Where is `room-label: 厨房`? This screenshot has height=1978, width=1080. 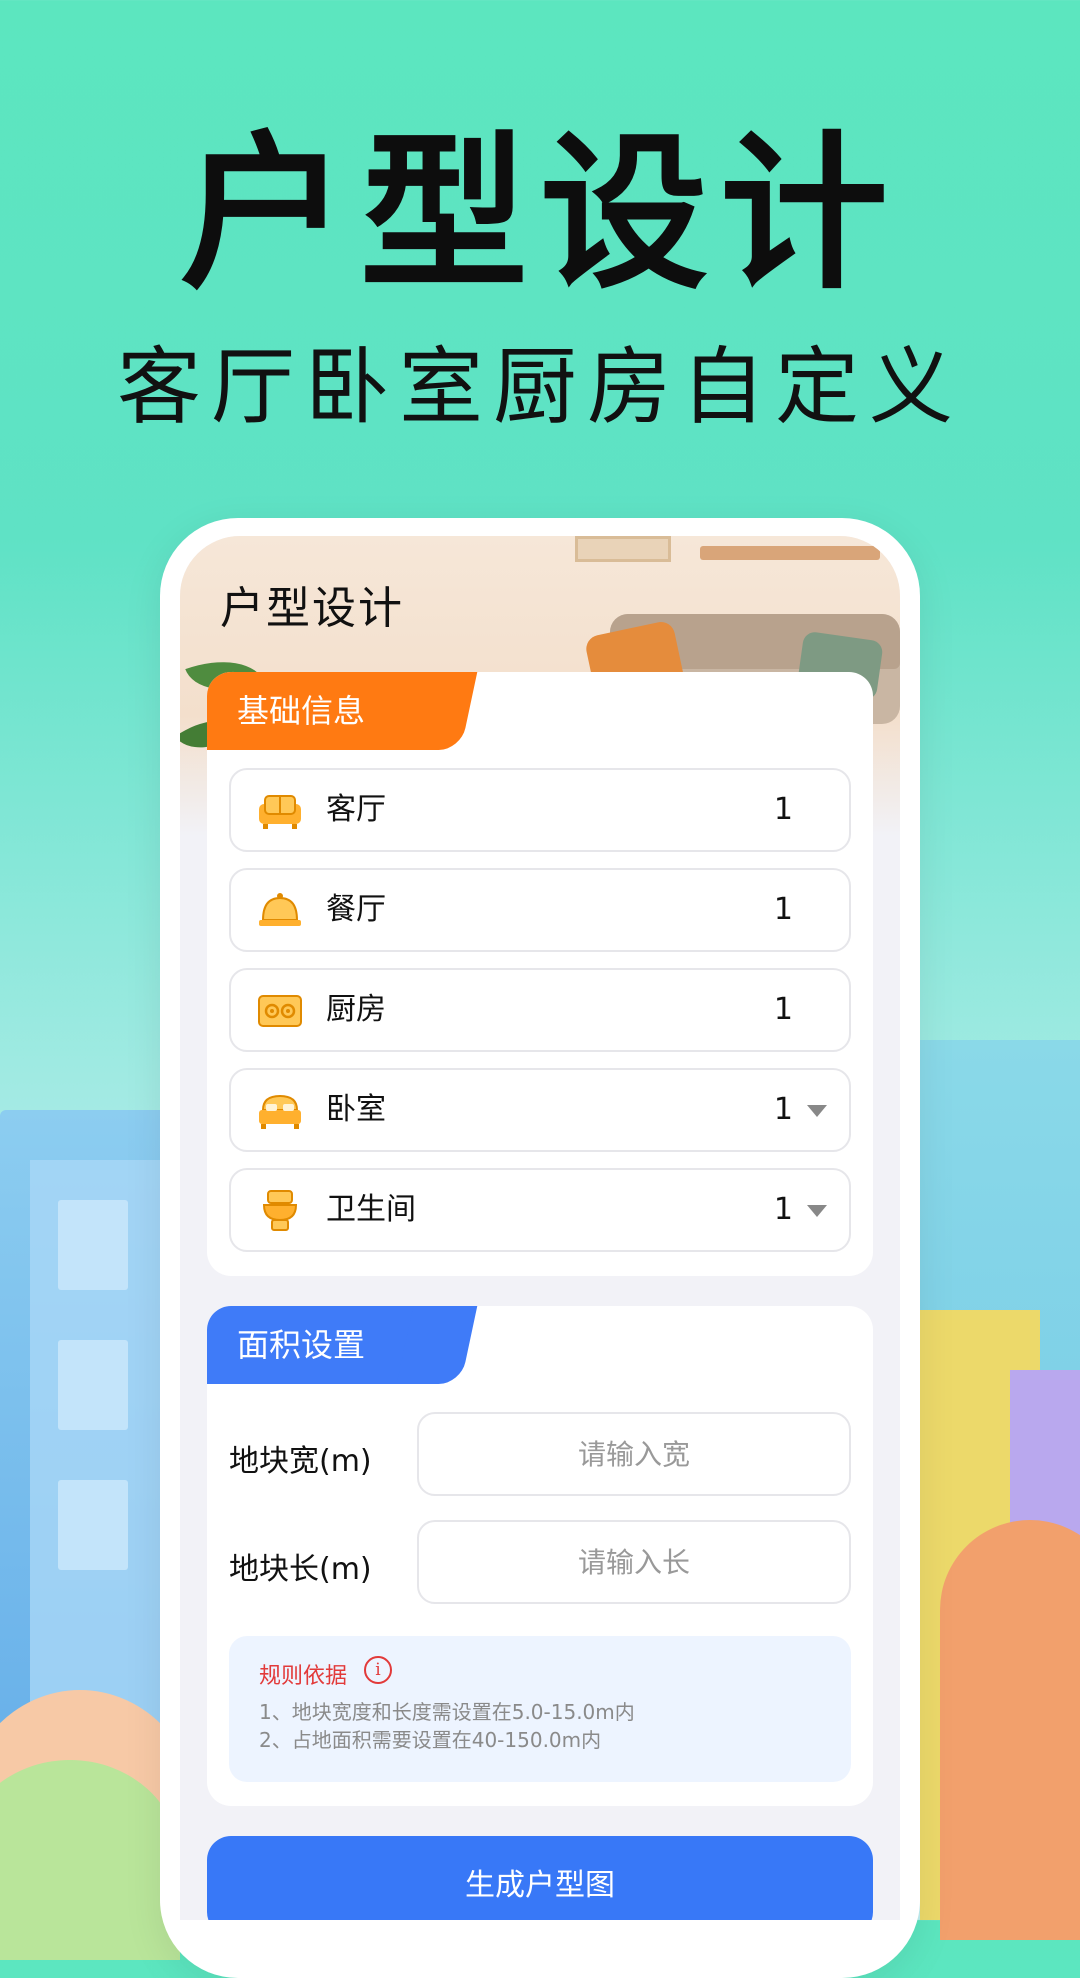
room-label: 厨房 is located at coordinates (356, 1009).